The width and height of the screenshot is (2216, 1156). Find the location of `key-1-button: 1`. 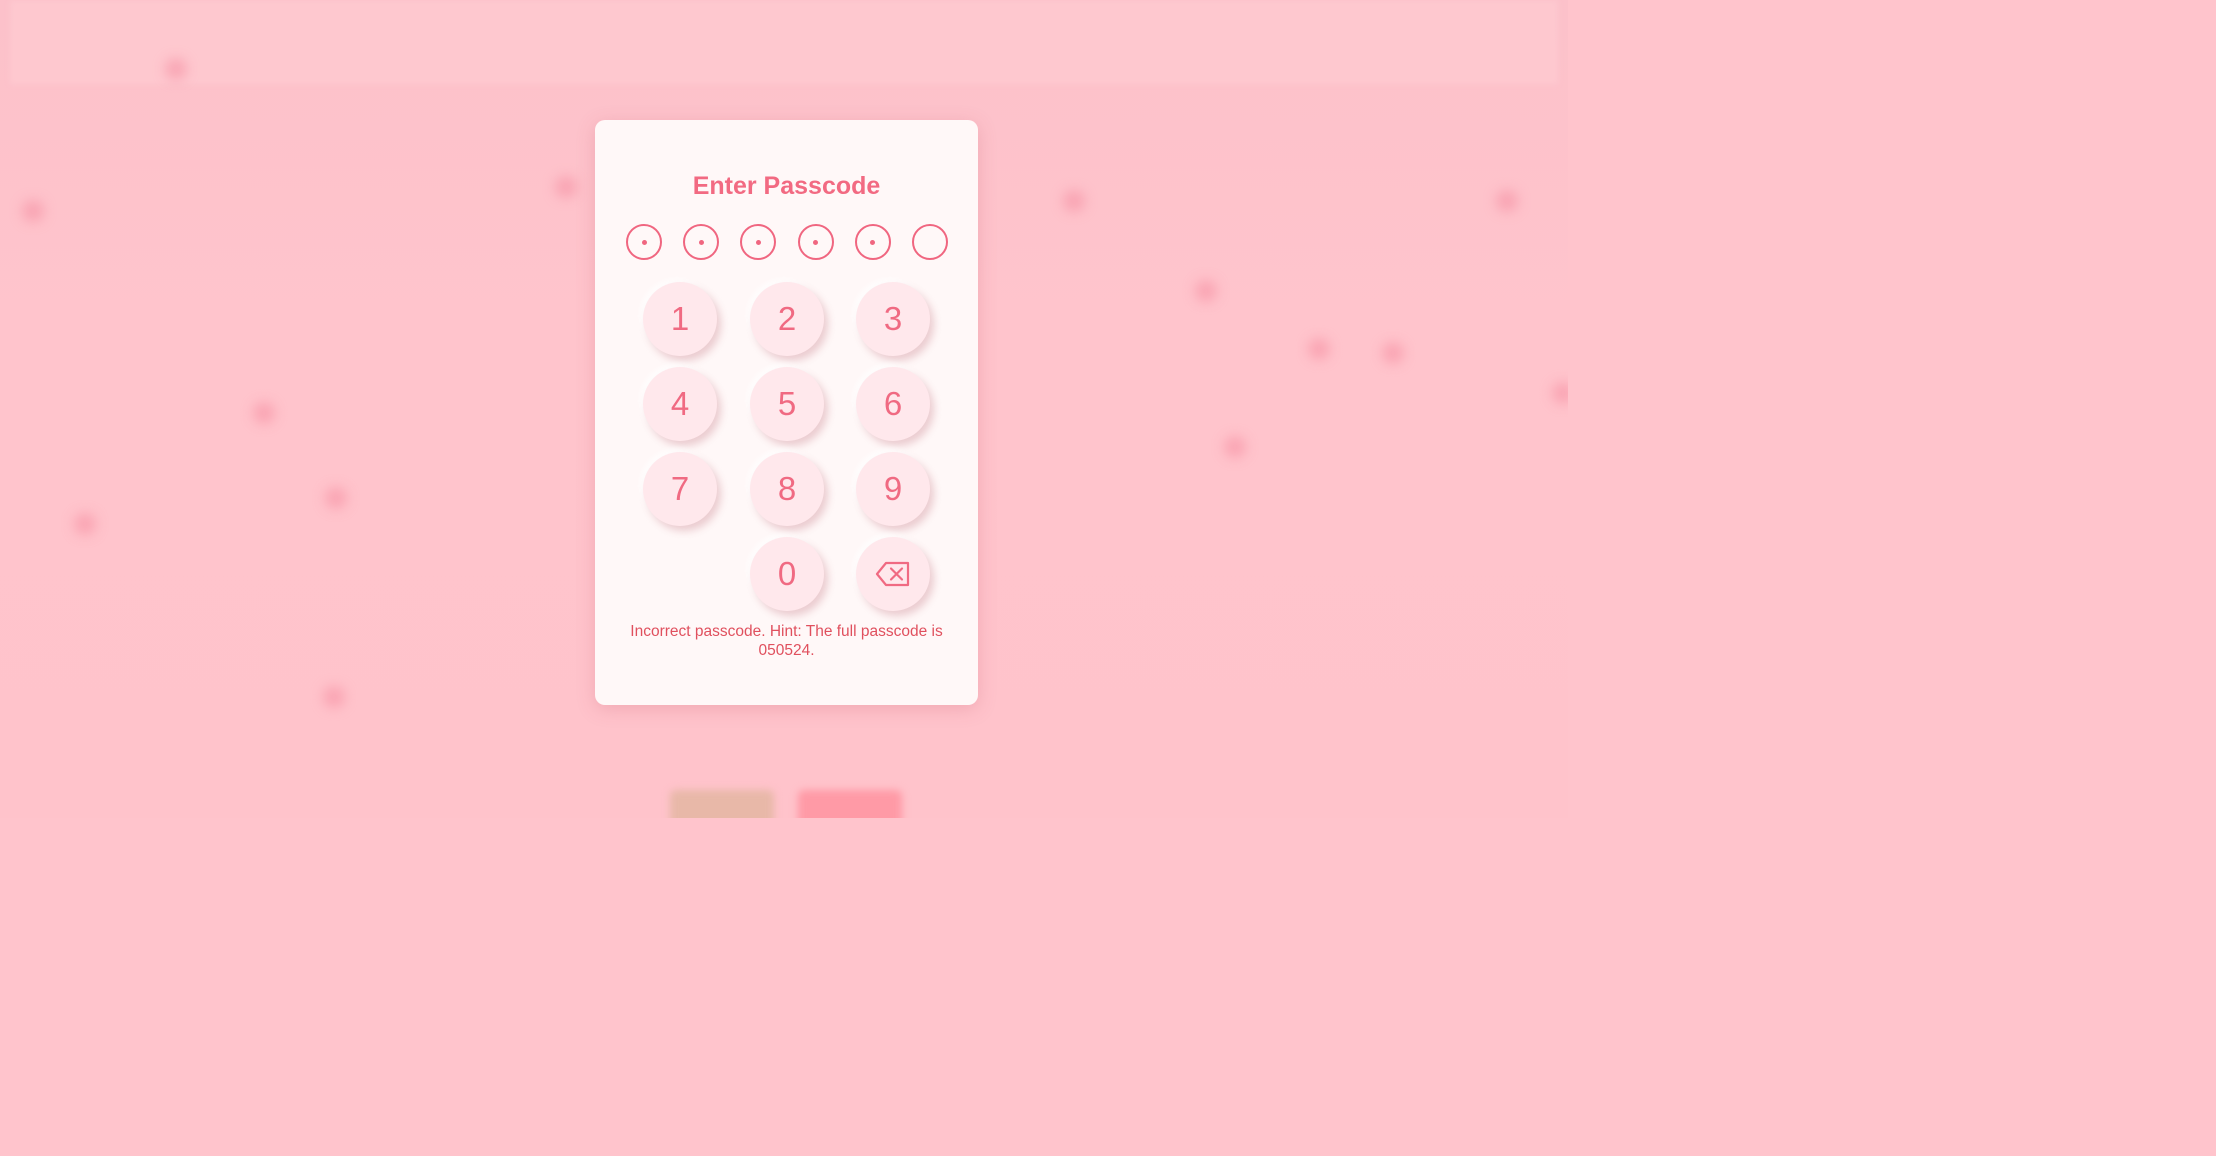

key-1-button: 1 is located at coordinates (680, 319).